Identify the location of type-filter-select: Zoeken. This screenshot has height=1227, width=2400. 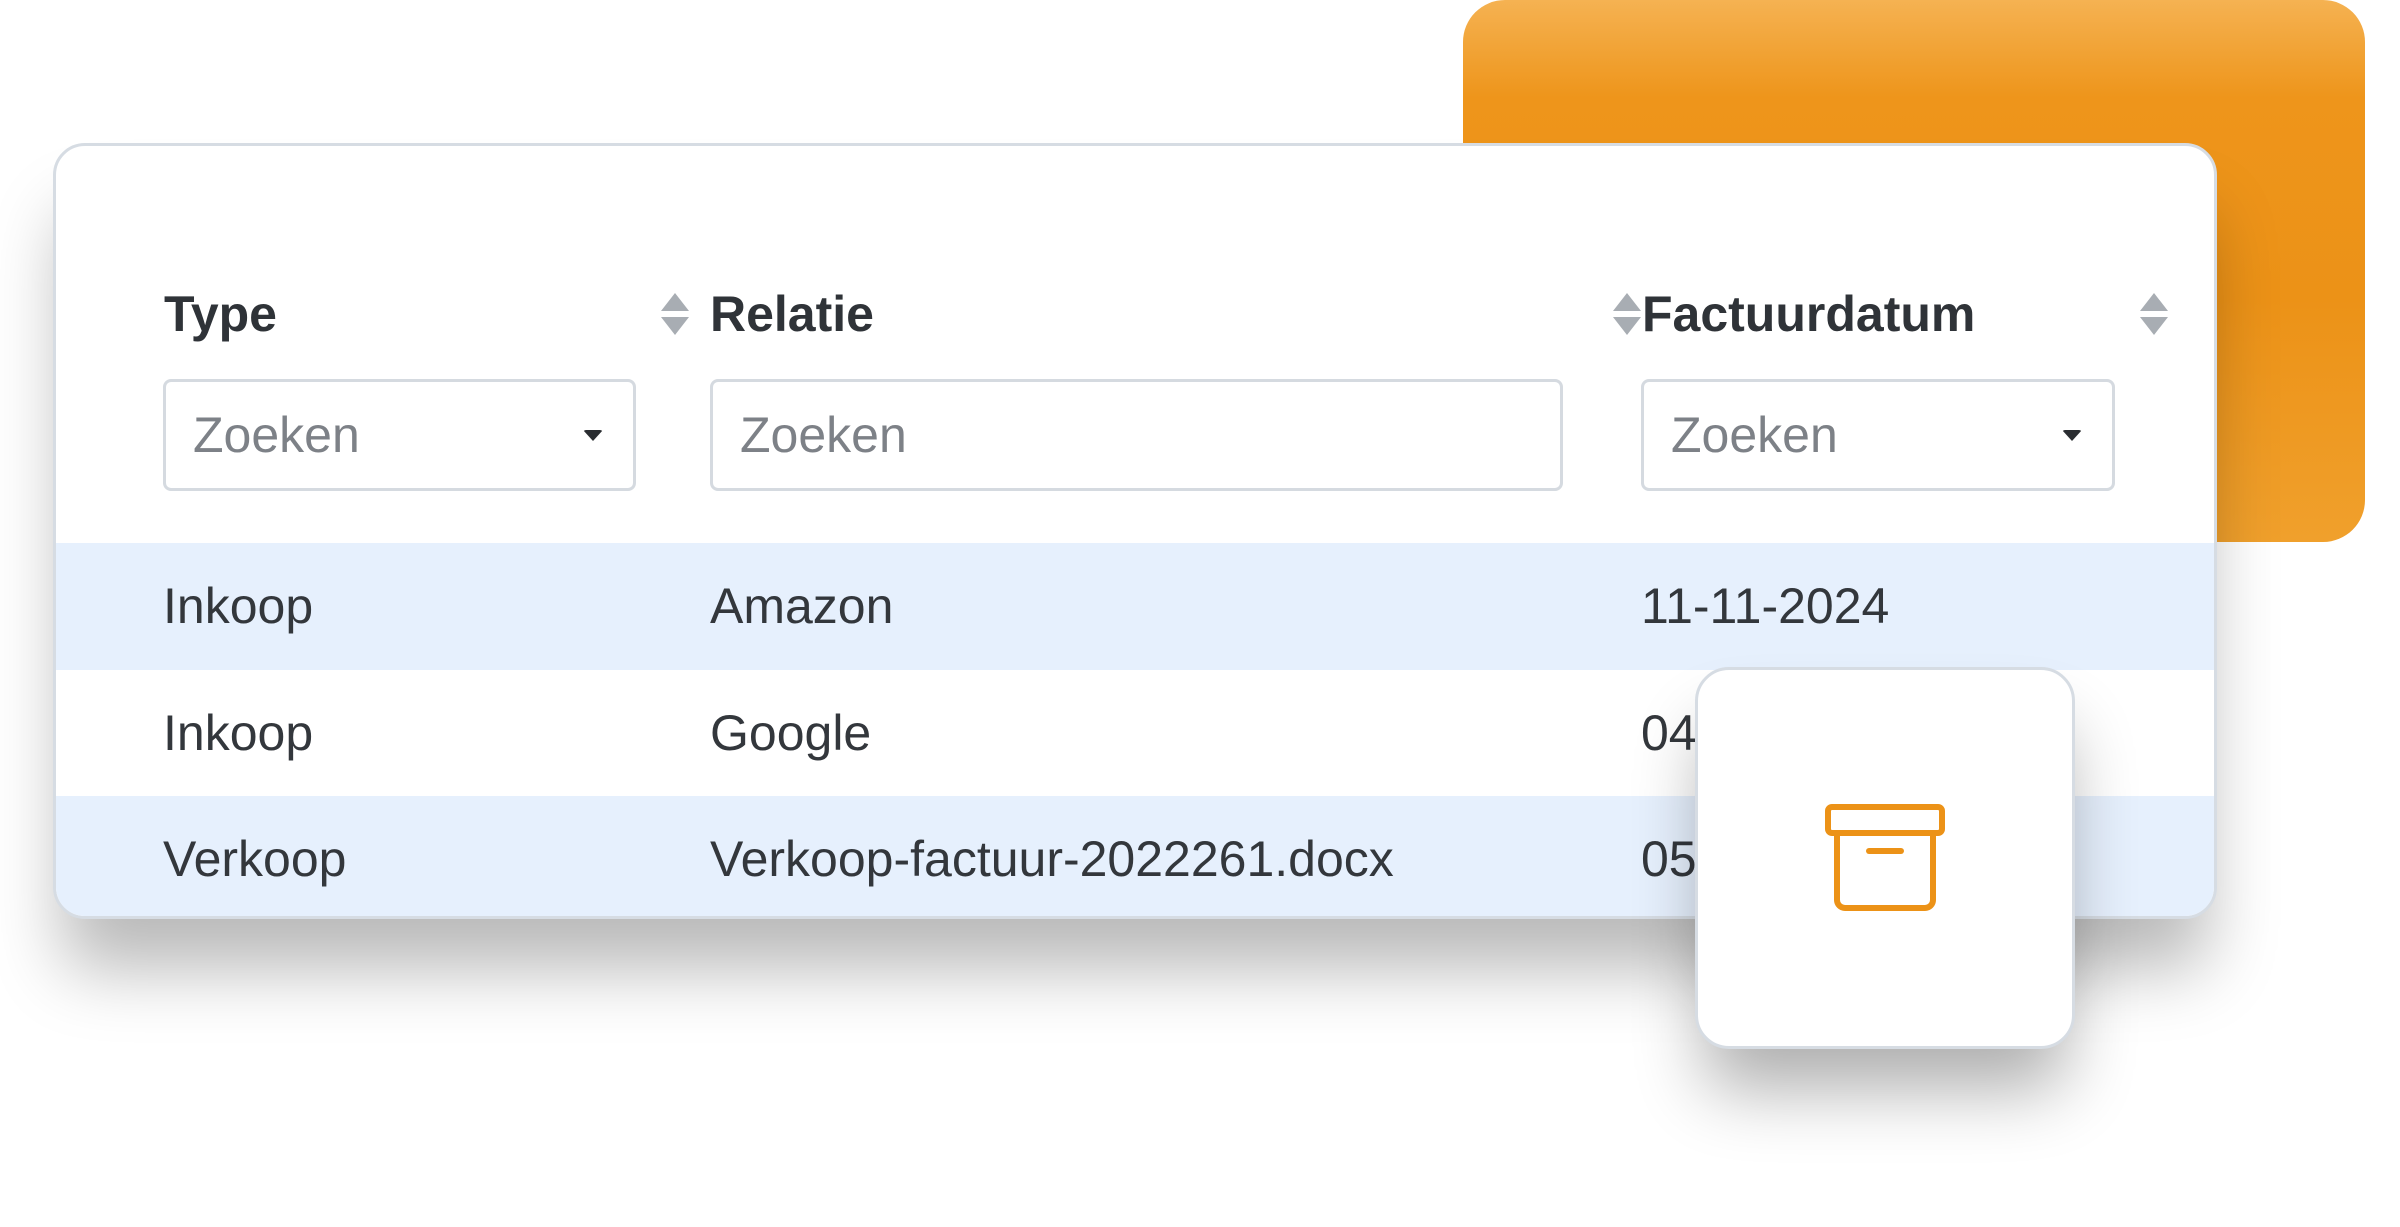
(399, 435).